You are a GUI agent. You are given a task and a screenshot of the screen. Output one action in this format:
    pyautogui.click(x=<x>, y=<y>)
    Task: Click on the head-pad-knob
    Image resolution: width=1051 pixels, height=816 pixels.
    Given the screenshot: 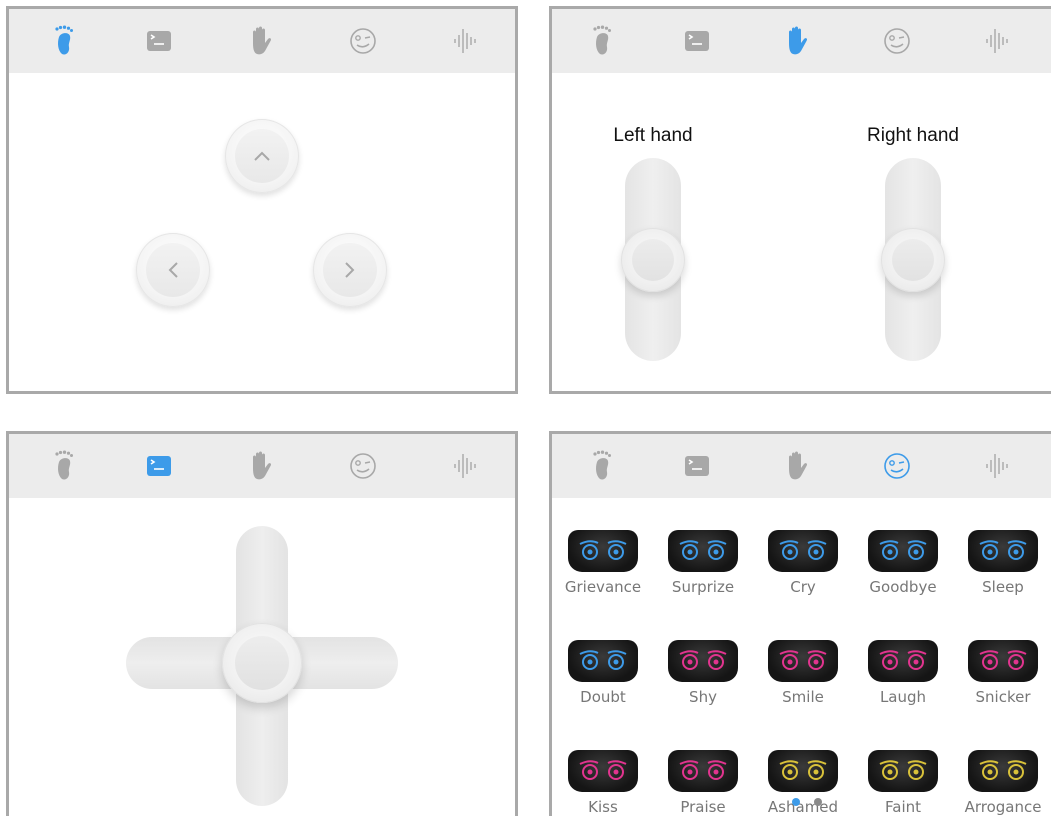 What is the action you would take?
    pyautogui.click(x=262, y=663)
    